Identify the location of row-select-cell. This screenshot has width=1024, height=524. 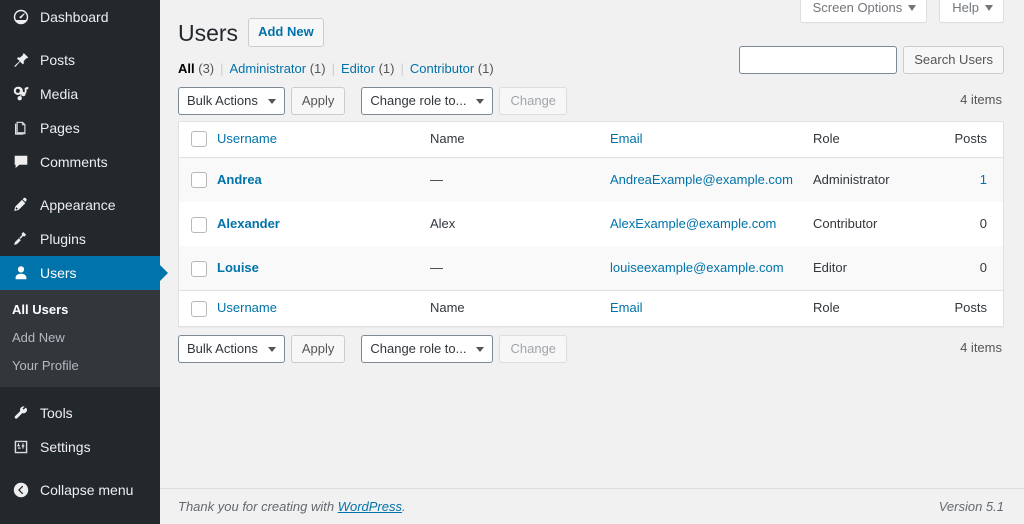
(193, 179).